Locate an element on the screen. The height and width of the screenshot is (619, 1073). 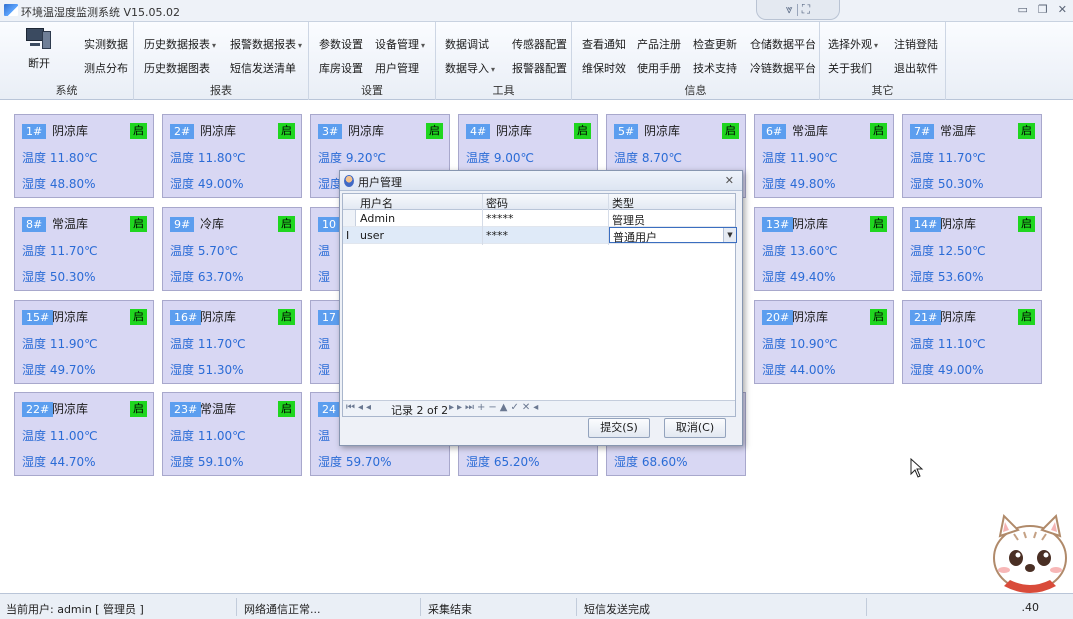
dialog-title-bar: 用户管理 ✕ is located at coordinates (541, 181).